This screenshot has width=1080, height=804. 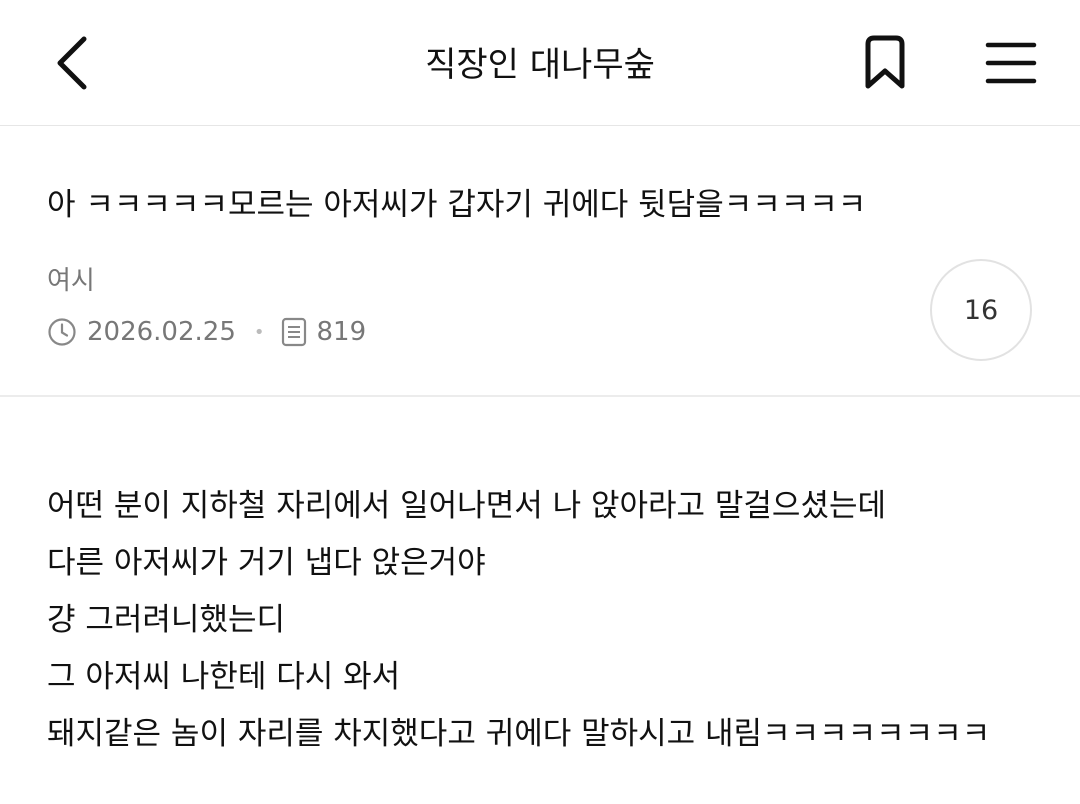 I want to click on post-meta: 2026.02.25 • 819, so click(x=206, y=332).